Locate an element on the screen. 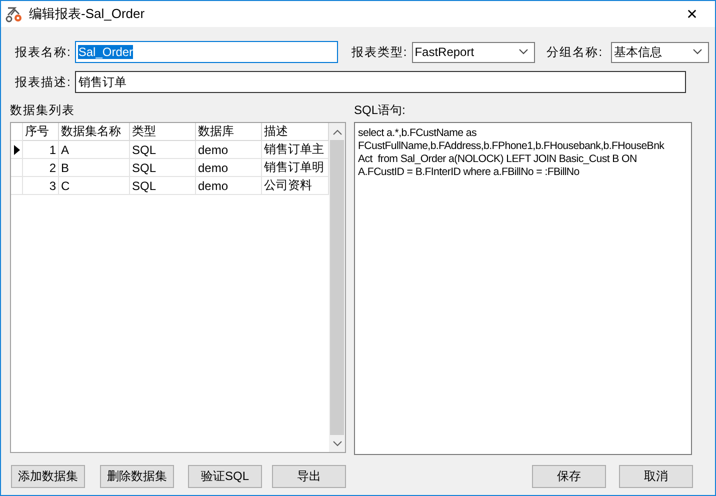 This screenshot has height=496, width=716. table-cell: A is located at coordinates (94, 150).